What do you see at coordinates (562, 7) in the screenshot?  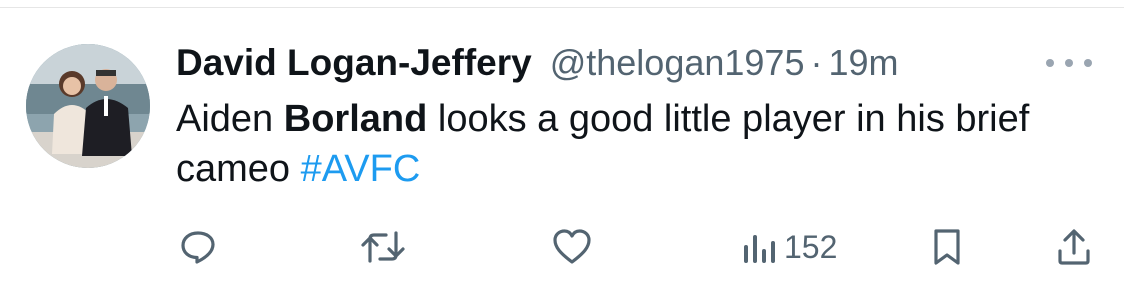 I see `top-divider` at bounding box center [562, 7].